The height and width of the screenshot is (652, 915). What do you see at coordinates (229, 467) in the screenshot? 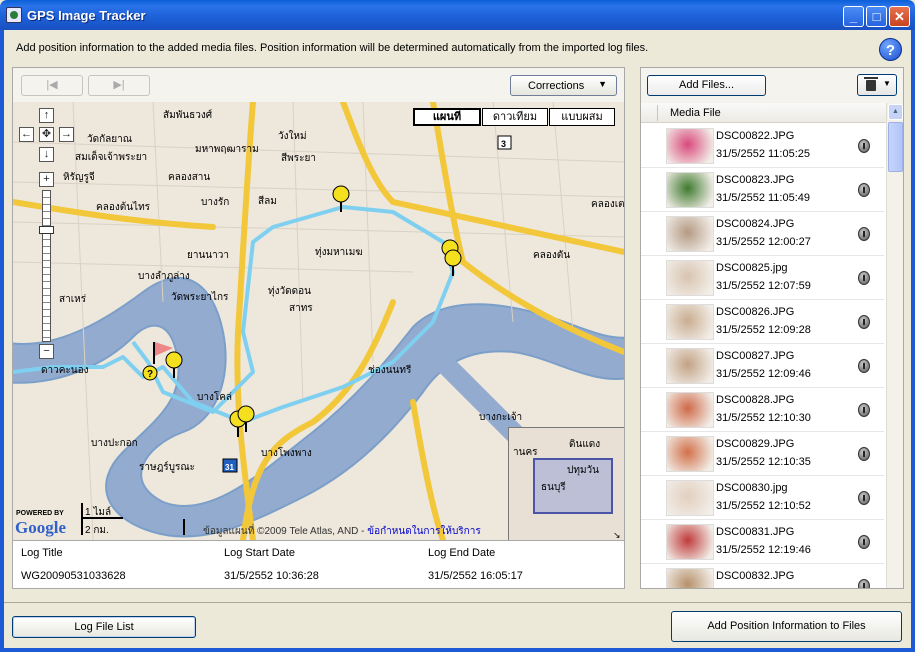
I see `svg-text: 31` at bounding box center [229, 467].